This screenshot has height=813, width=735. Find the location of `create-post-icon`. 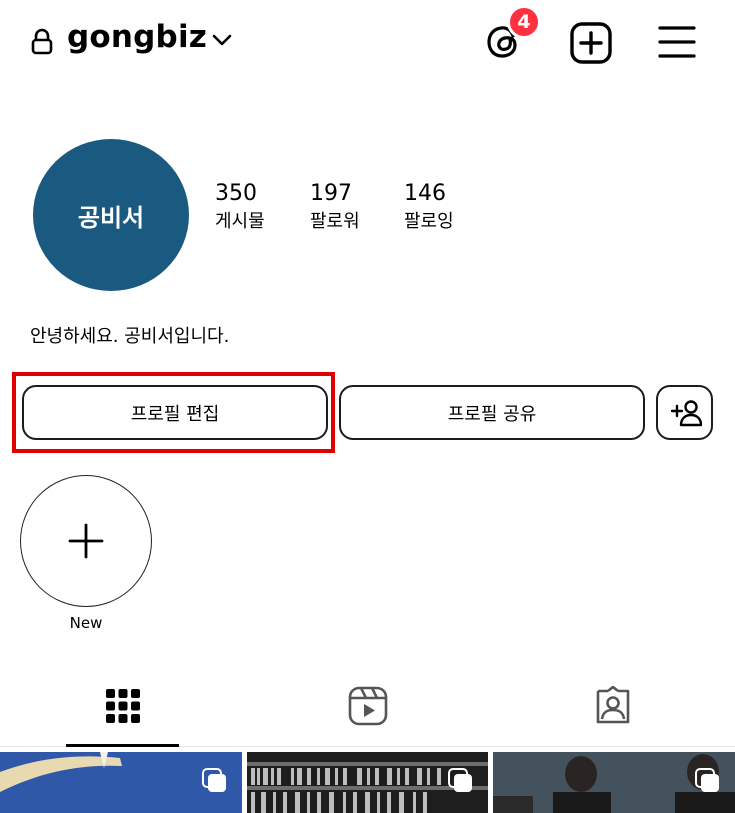

create-post-icon is located at coordinates (591, 43).